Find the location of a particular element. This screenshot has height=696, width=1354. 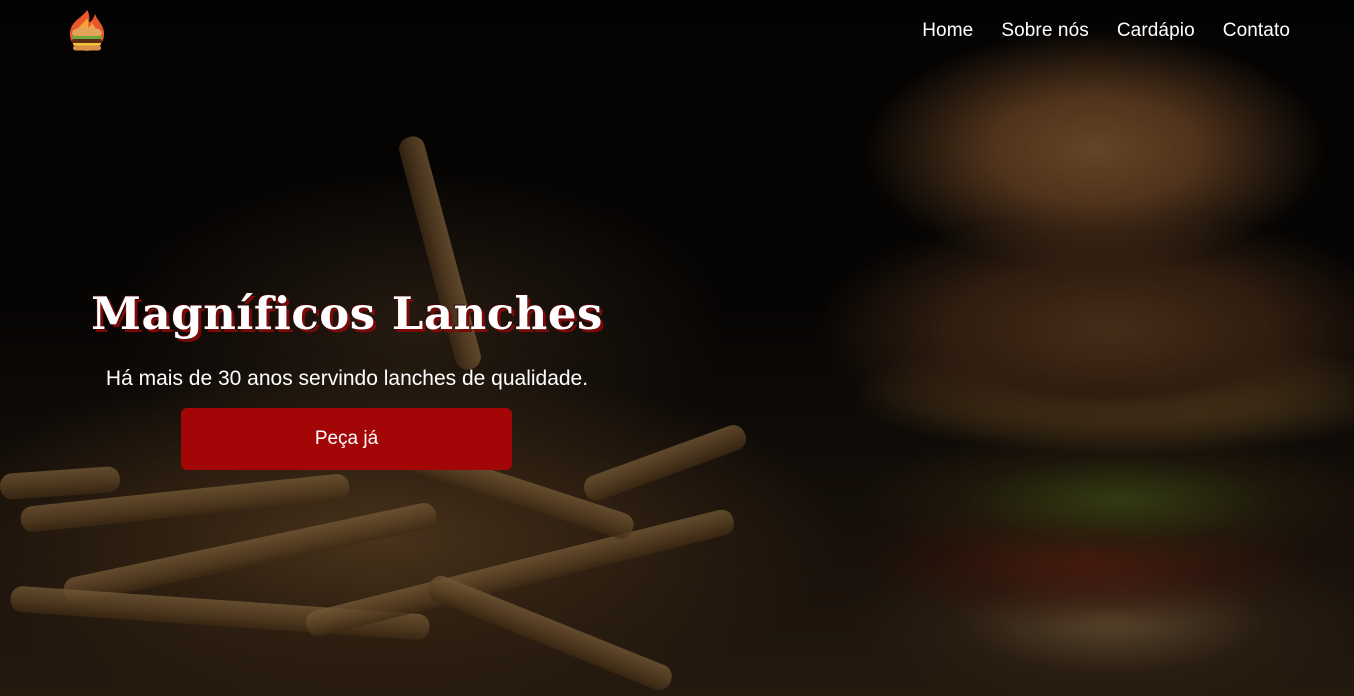

site-header: Home Sobre nós Cardápio Contato is located at coordinates (677, 32).